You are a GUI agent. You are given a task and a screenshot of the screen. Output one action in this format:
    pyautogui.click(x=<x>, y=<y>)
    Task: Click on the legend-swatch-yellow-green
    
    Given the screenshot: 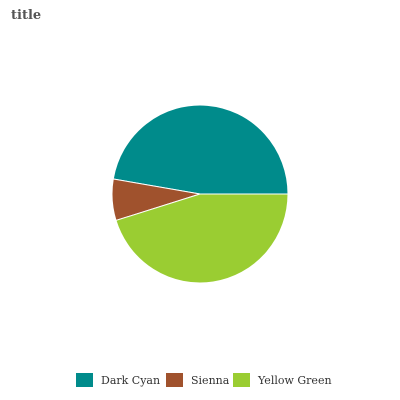 What is the action you would take?
    pyautogui.click(x=241, y=380)
    